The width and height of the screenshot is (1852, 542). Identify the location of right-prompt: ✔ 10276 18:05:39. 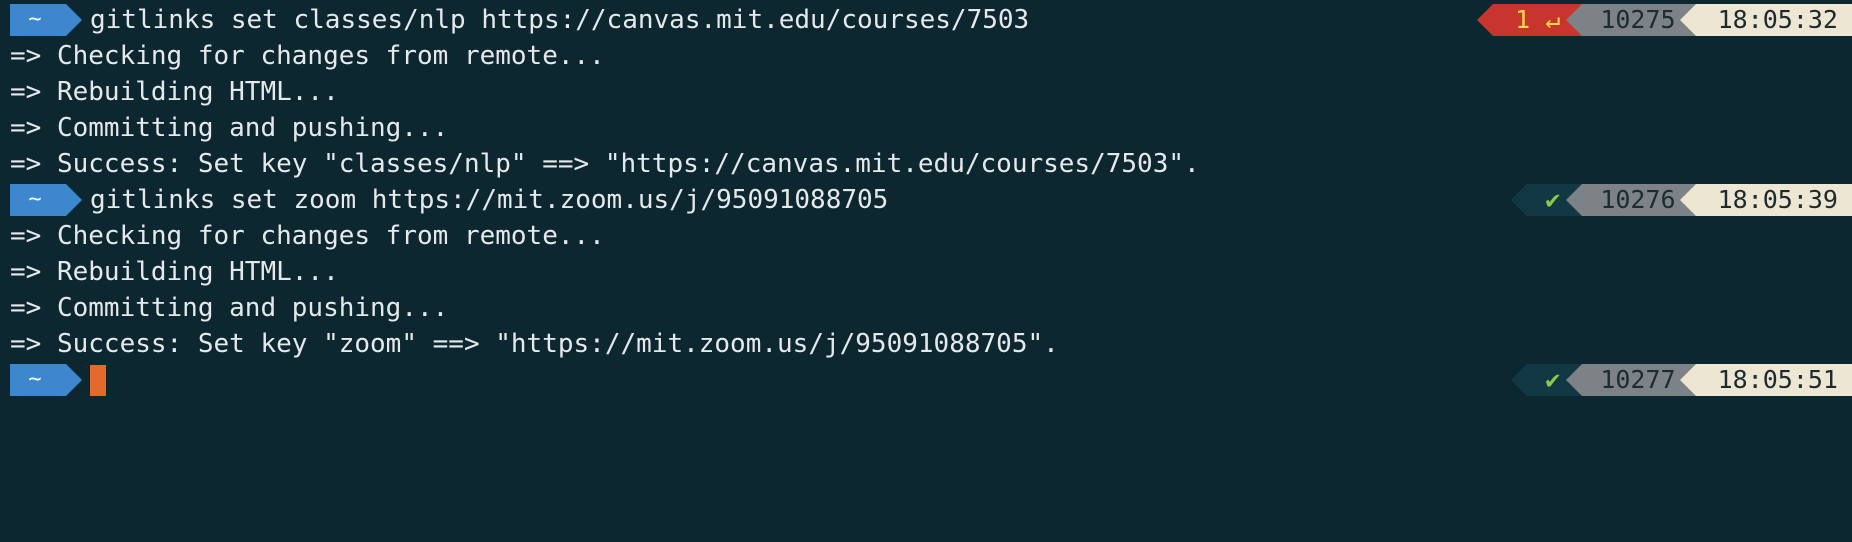
(1681, 200).